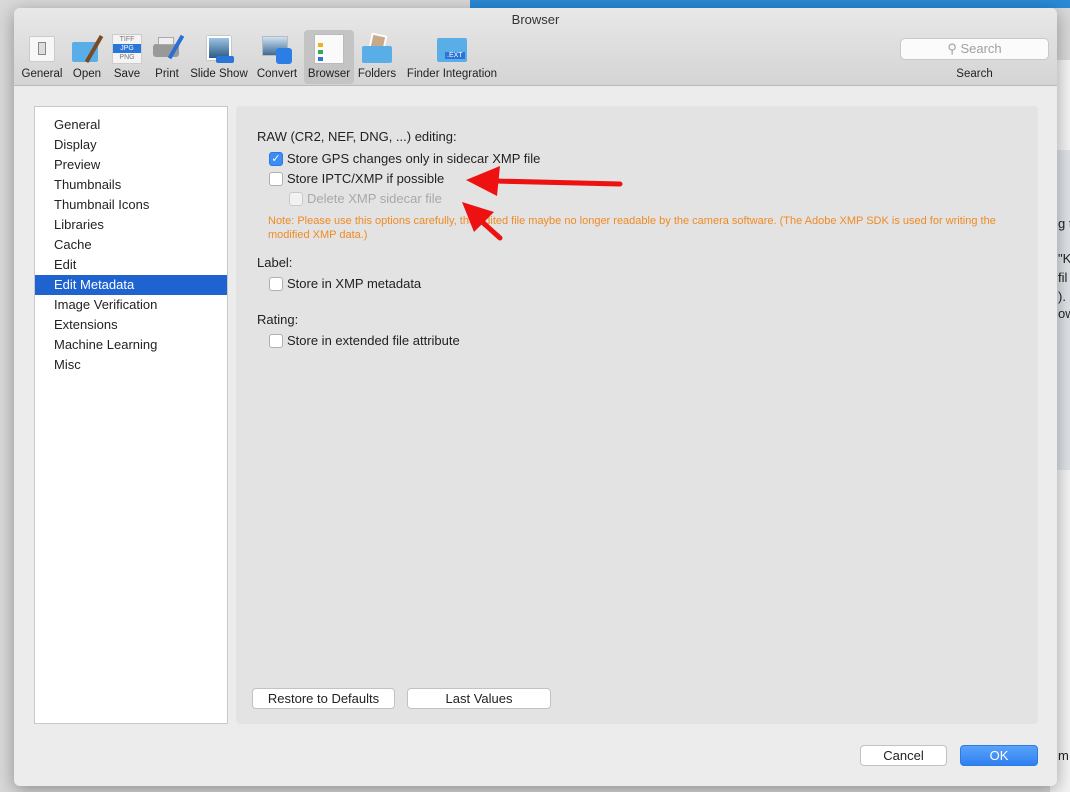 Image resolution: width=1070 pixels, height=792 pixels. What do you see at coordinates (535, 19) in the screenshot?
I see `window-title: Browser` at bounding box center [535, 19].